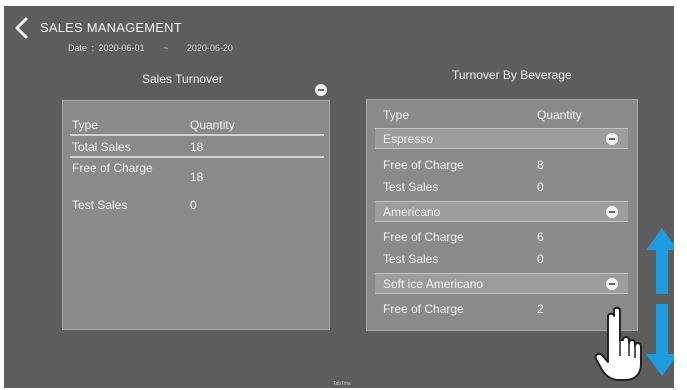  What do you see at coordinates (197, 135) in the screenshot?
I see `header-divider` at bounding box center [197, 135].